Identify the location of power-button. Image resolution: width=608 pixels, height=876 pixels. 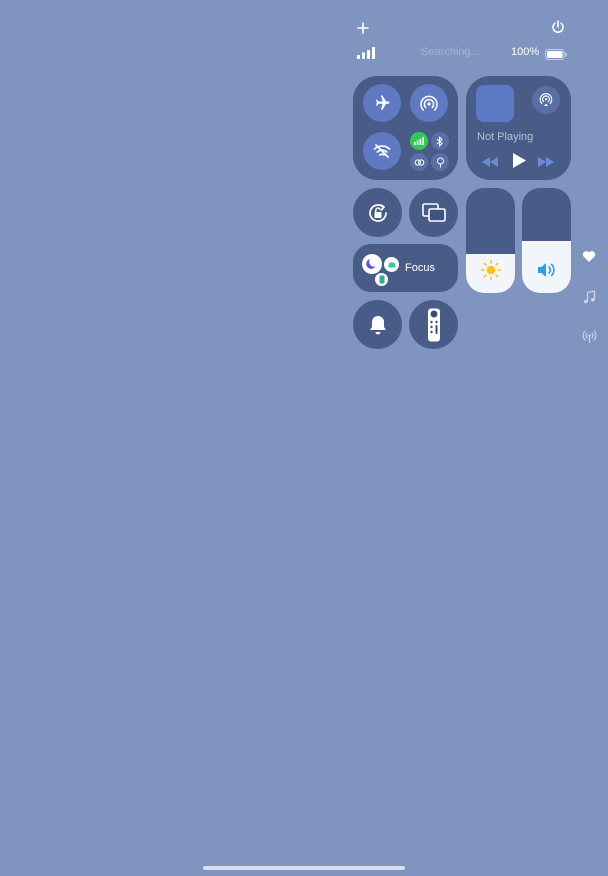
(558, 27).